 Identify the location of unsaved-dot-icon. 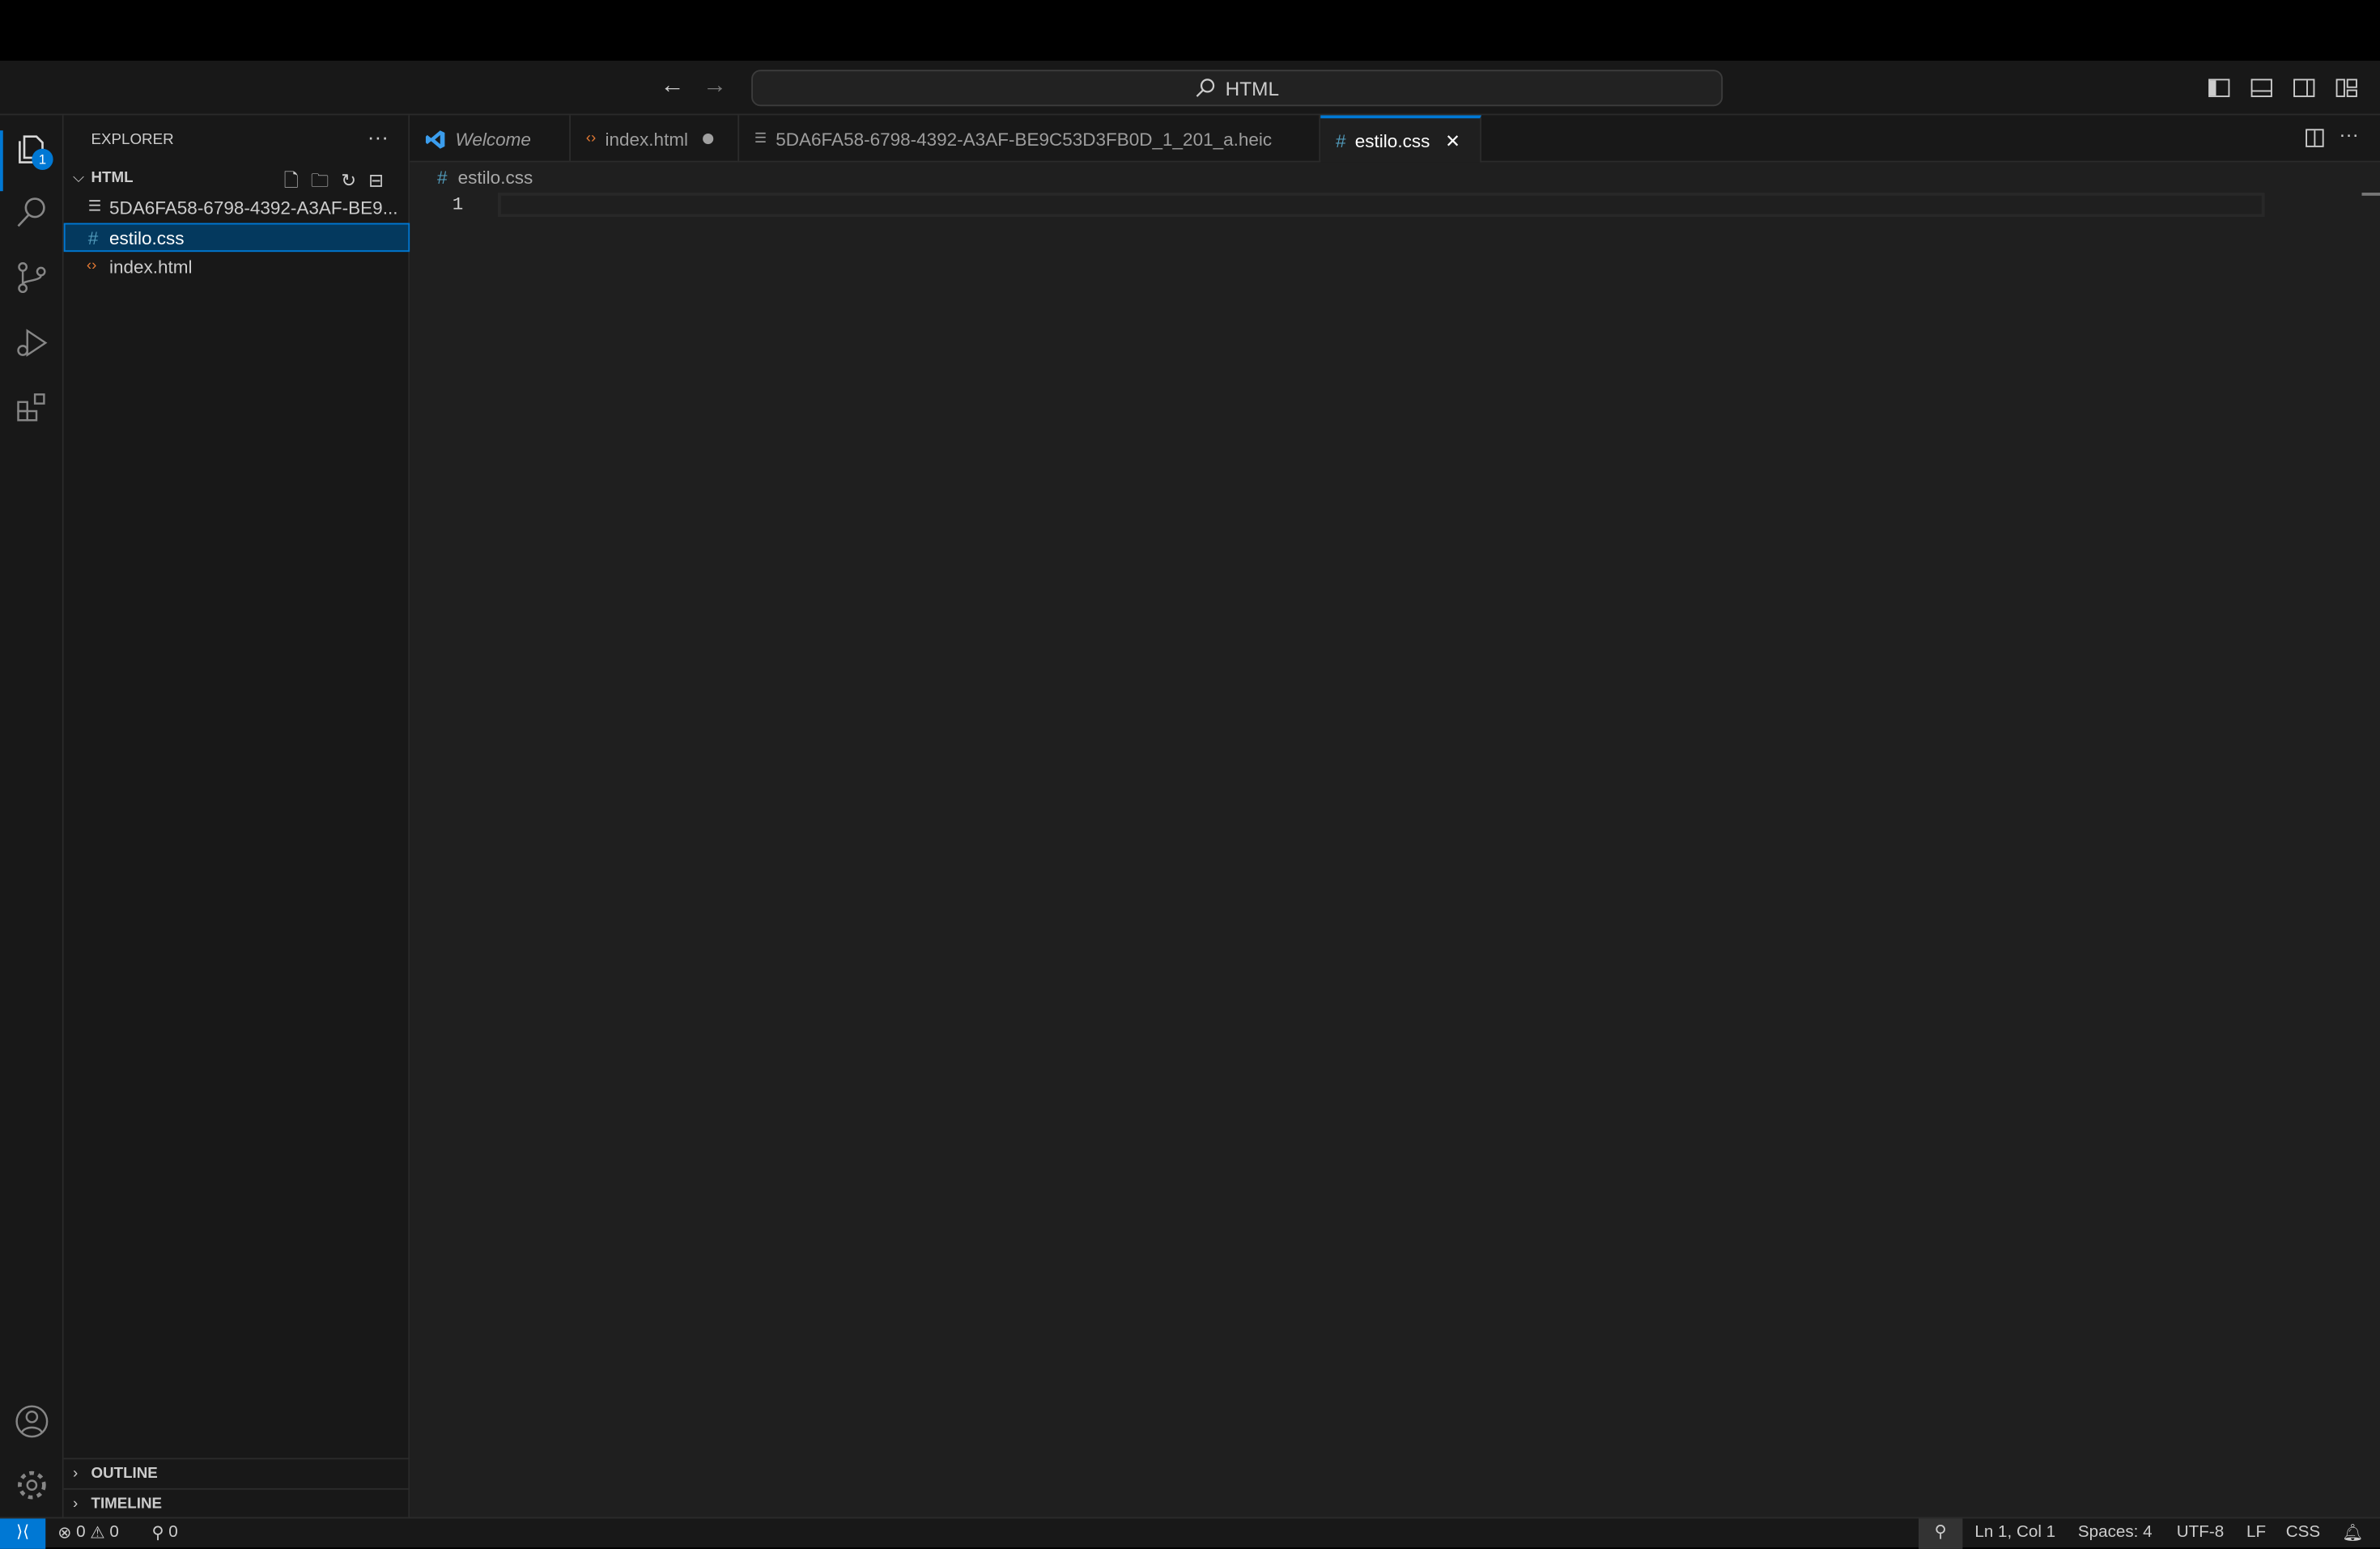
(708, 139).